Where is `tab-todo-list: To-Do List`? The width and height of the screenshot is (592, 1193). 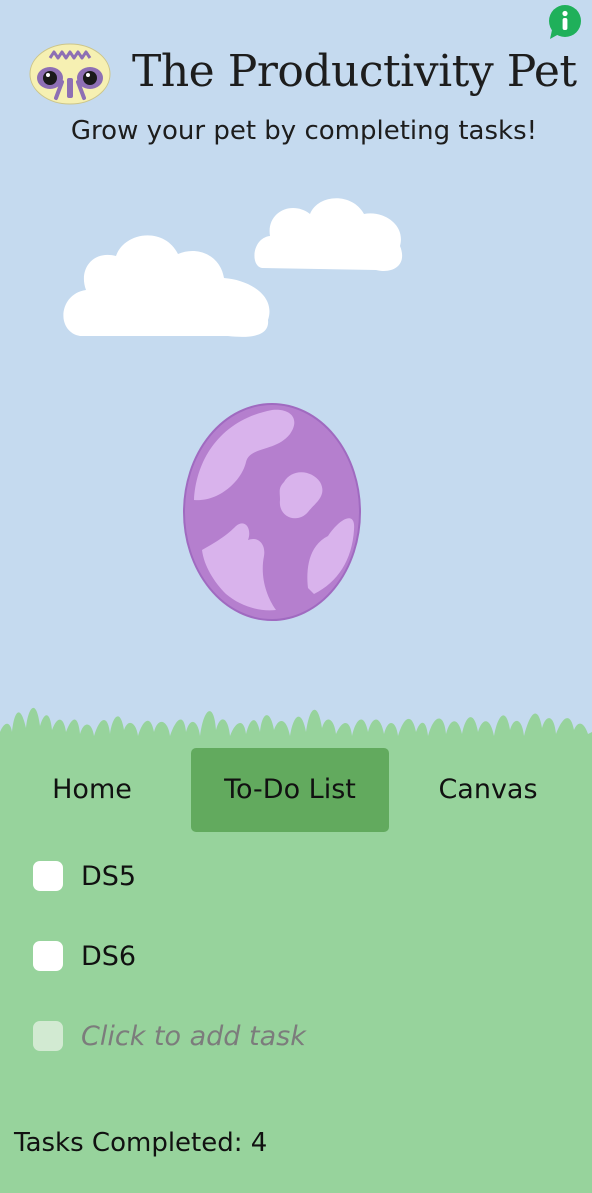 tab-todo-list: To-Do List is located at coordinates (290, 790).